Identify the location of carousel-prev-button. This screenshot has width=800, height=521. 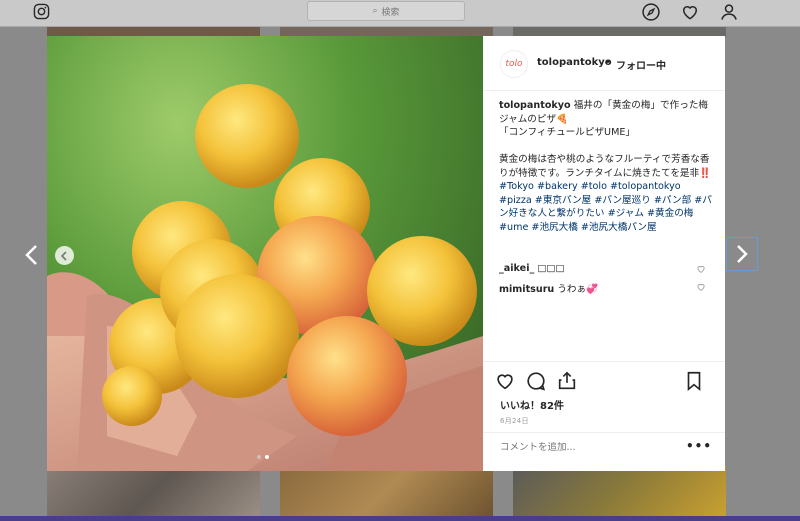
(64, 255).